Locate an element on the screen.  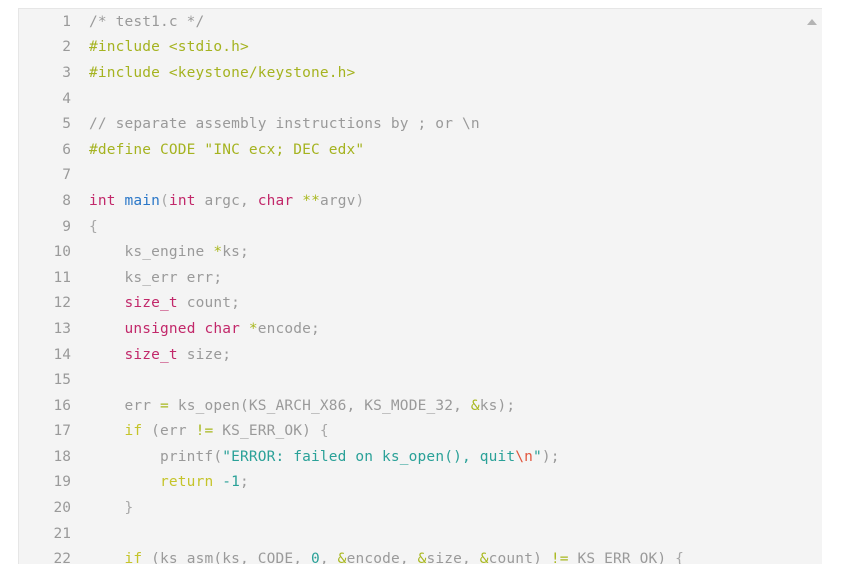
line-number: 21 is located at coordinates (62, 533).